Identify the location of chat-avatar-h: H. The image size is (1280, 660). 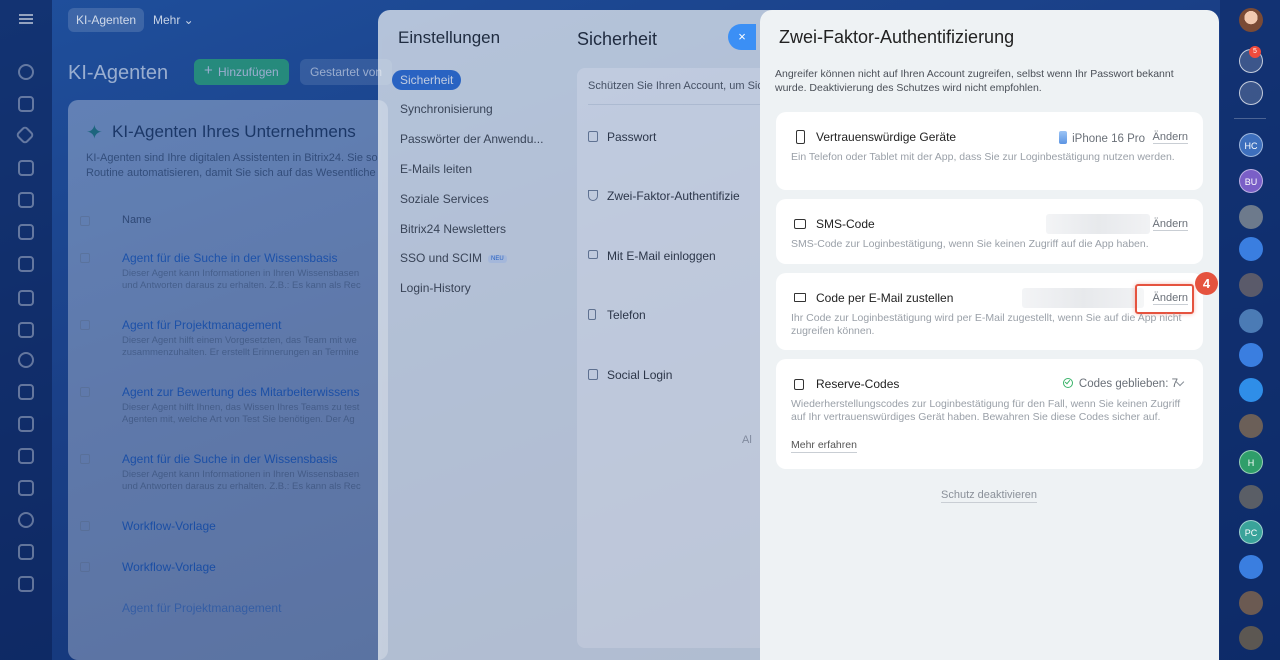
(1251, 462).